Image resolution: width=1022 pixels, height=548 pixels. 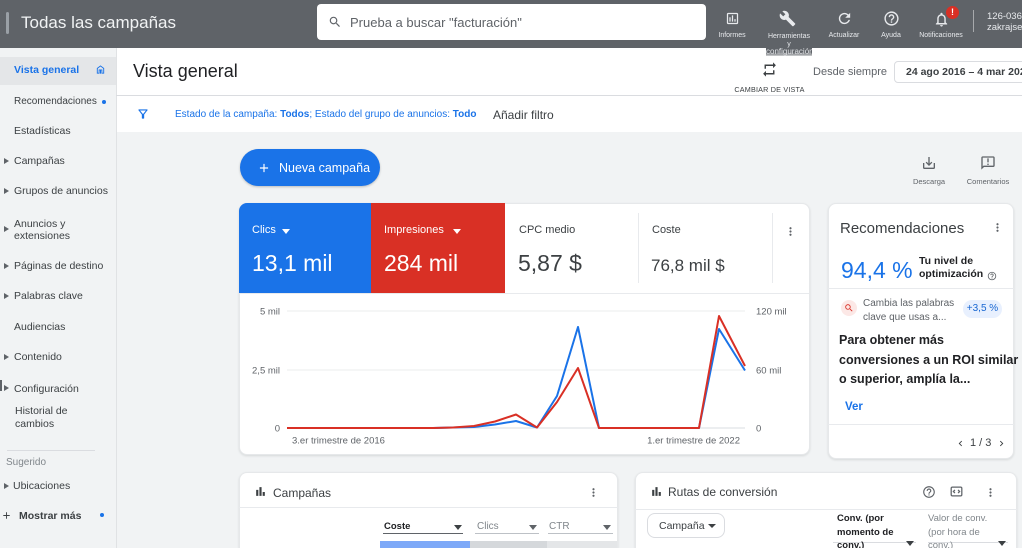 I want to click on svg-text: 5 mil, so click(x=270, y=312).